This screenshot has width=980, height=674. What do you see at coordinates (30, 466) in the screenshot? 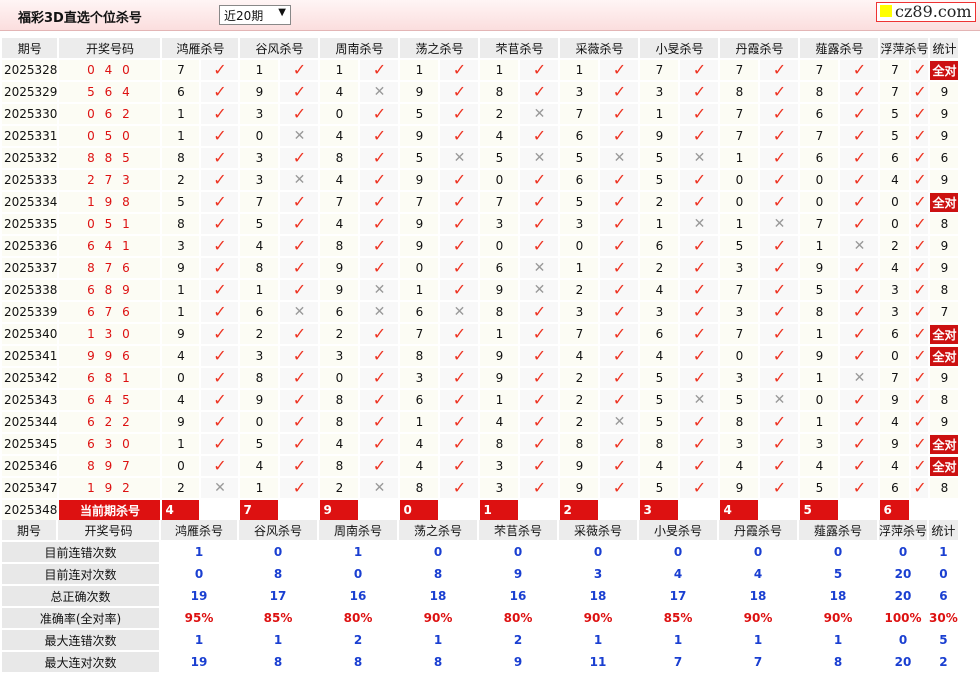
I see `issue-number: 2025346` at bounding box center [30, 466].